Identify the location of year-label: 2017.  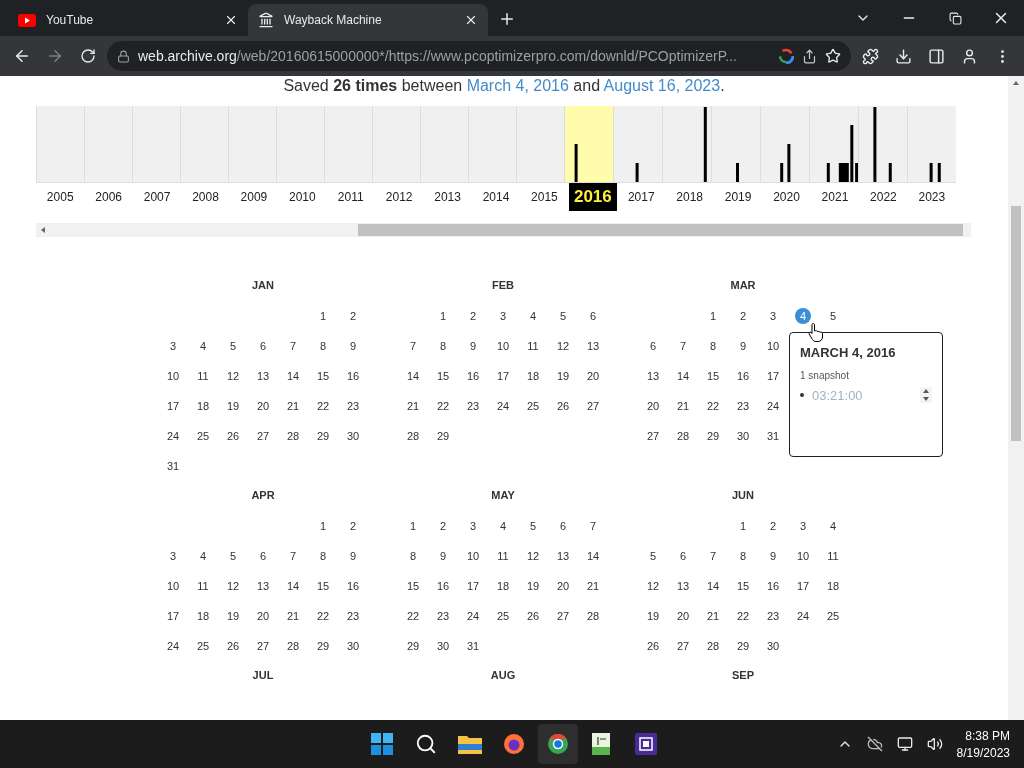
(641, 197).